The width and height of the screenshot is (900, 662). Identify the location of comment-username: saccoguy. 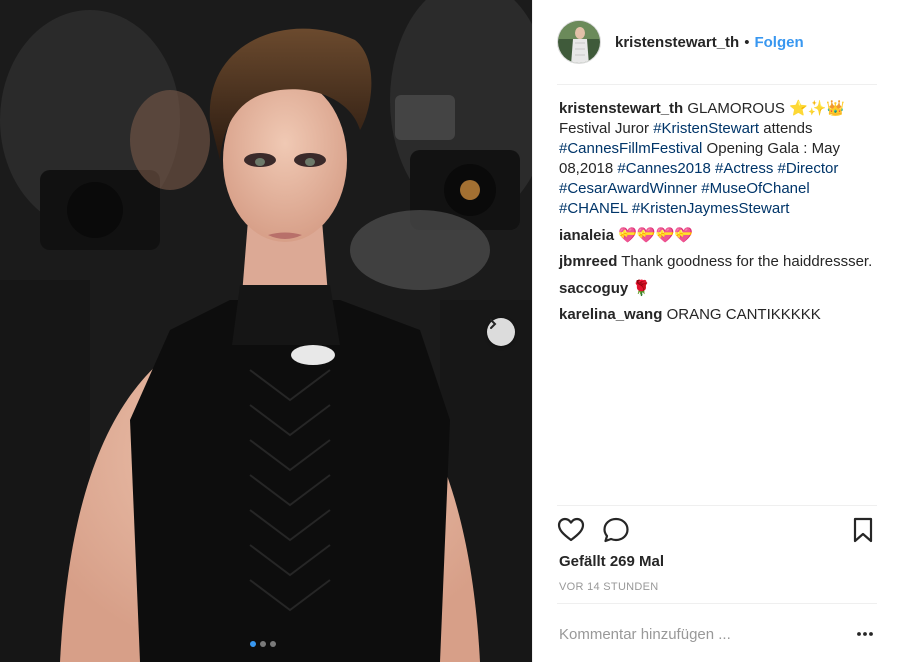
(593, 288).